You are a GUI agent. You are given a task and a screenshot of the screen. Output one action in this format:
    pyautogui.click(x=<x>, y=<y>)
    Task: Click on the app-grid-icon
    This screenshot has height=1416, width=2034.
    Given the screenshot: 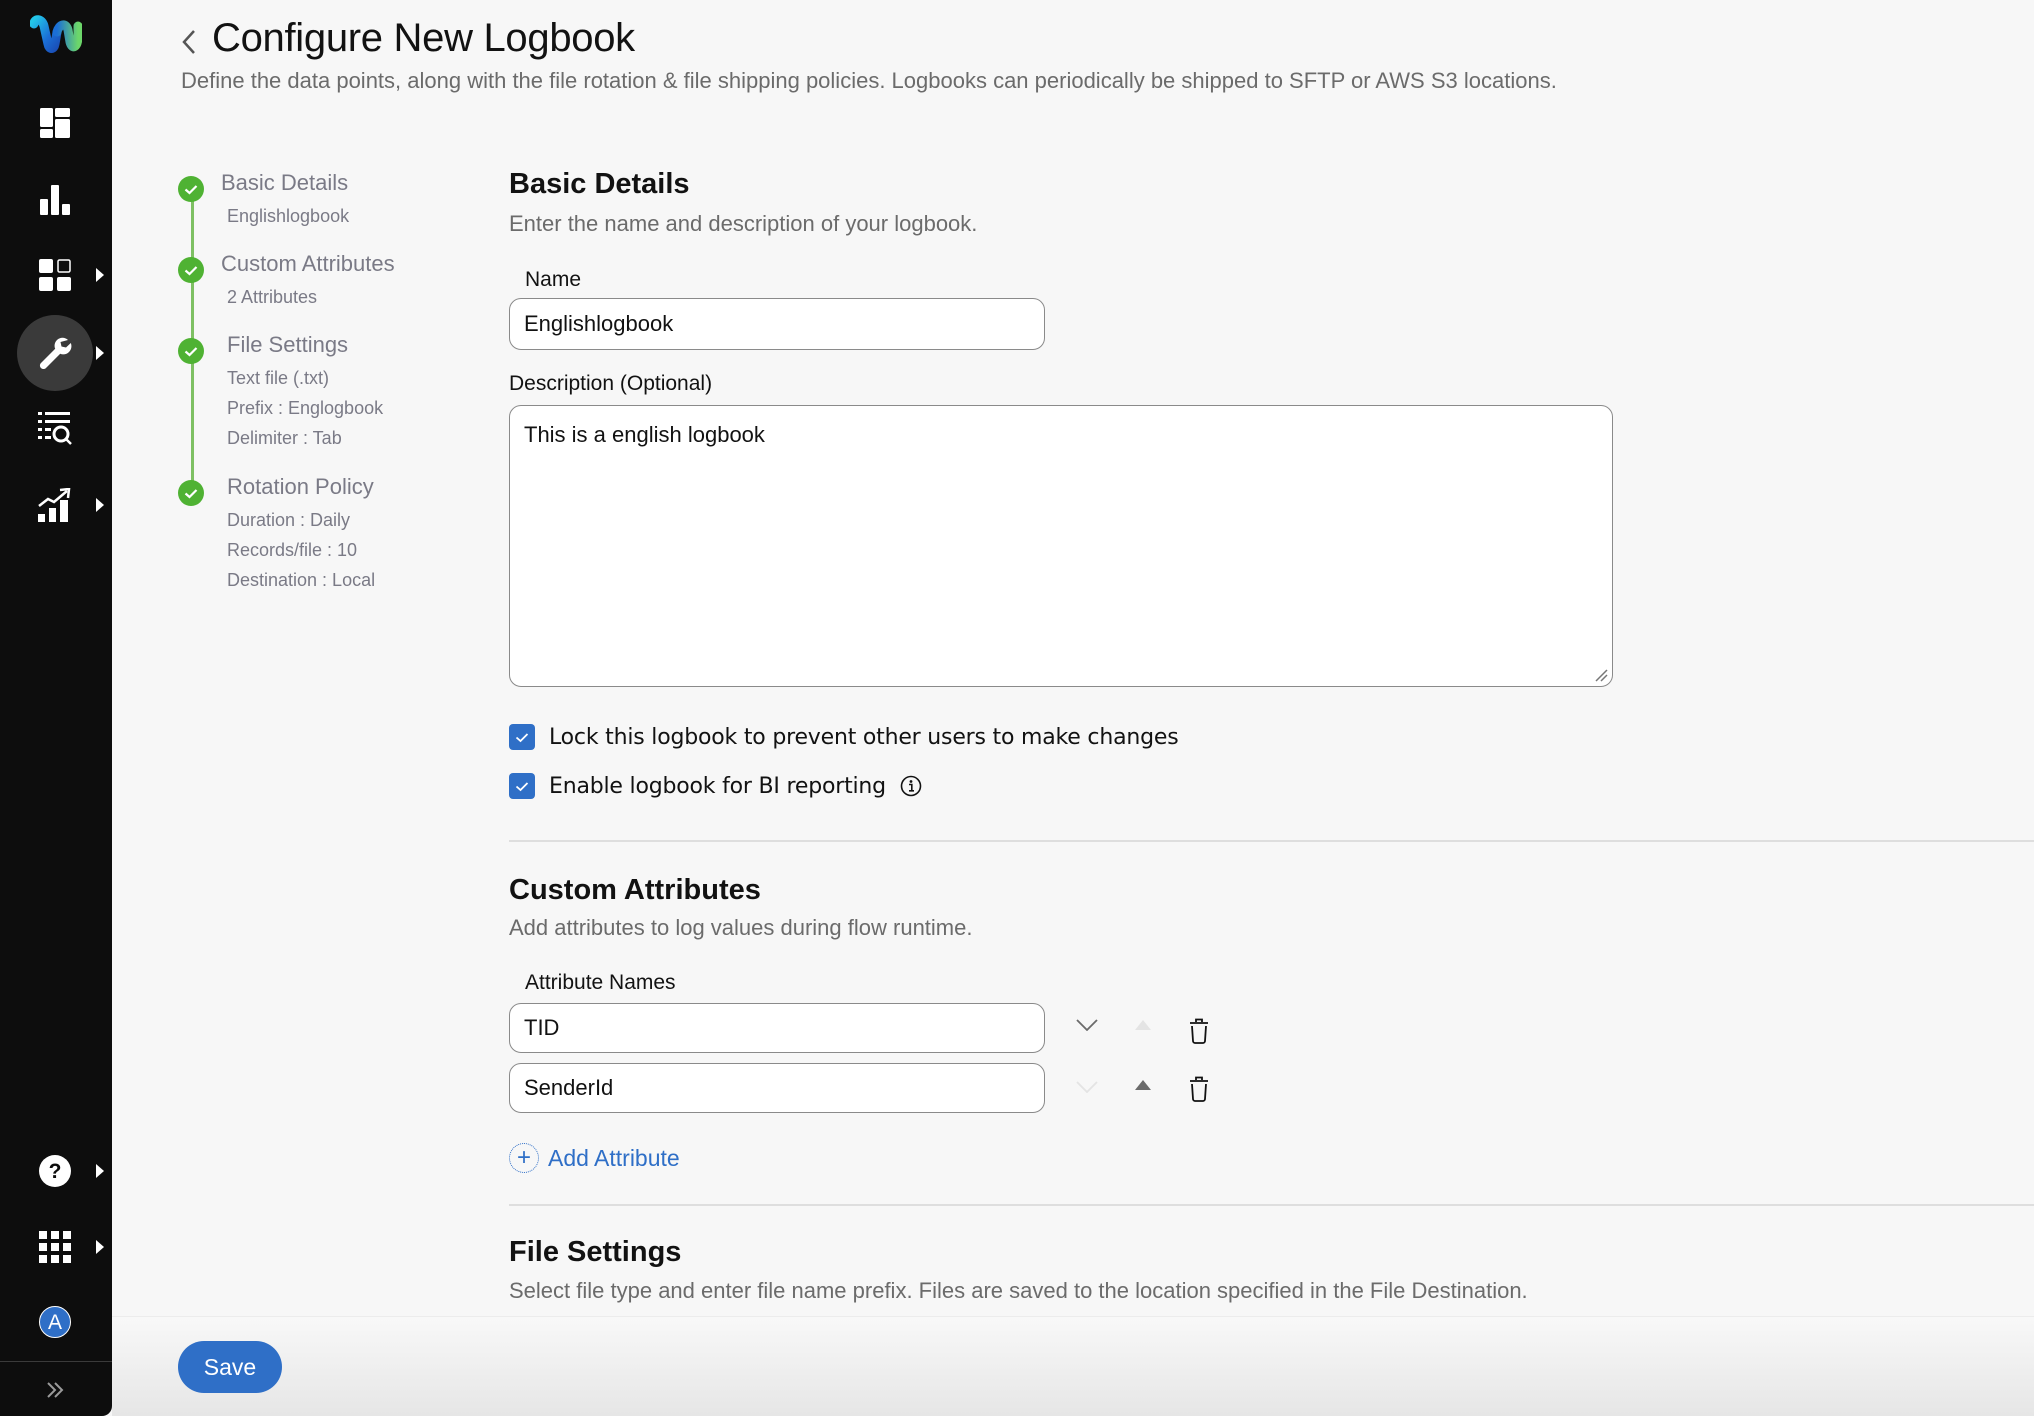 What is the action you would take?
    pyautogui.click(x=55, y=1247)
    